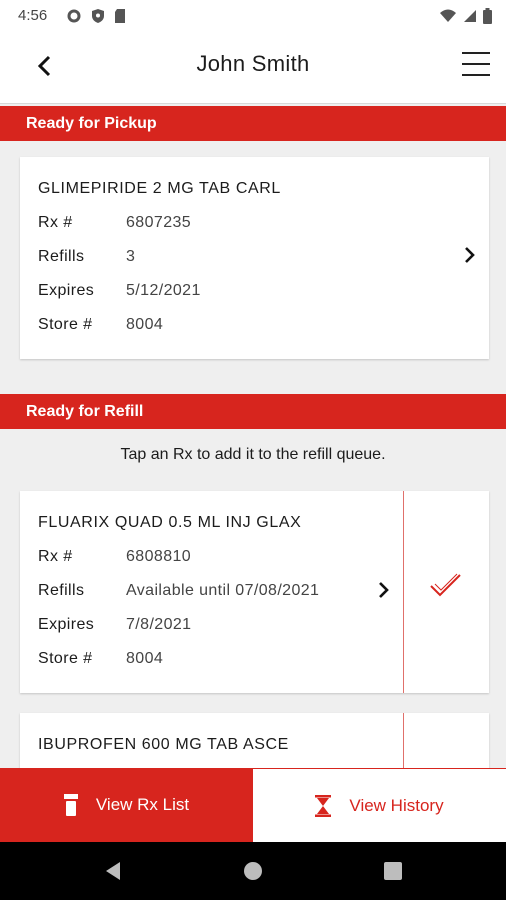  What do you see at coordinates (98, 16) in the screenshot?
I see `shield-icon` at bounding box center [98, 16].